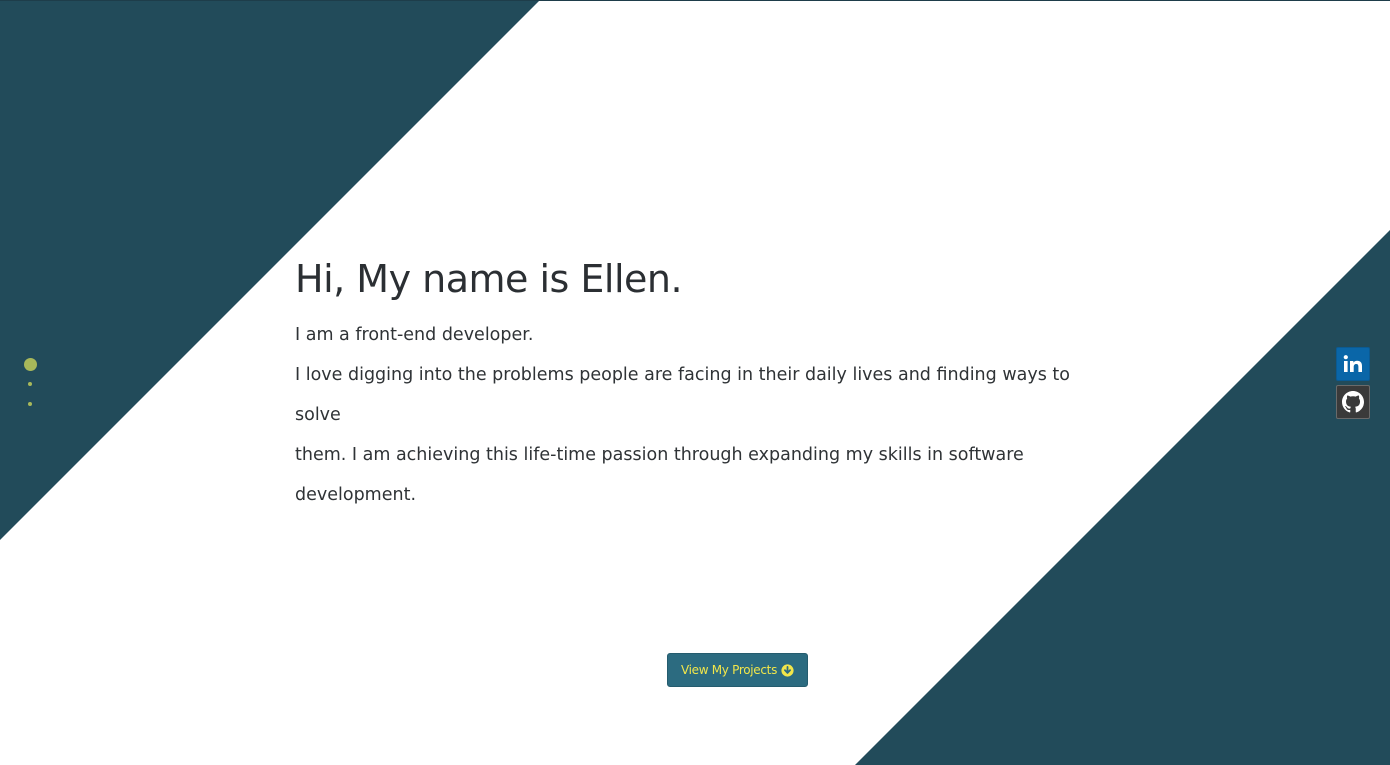  Describe the element at coordinates (30, 364) in the screenshot. I see `nav-dot-home` at that location.